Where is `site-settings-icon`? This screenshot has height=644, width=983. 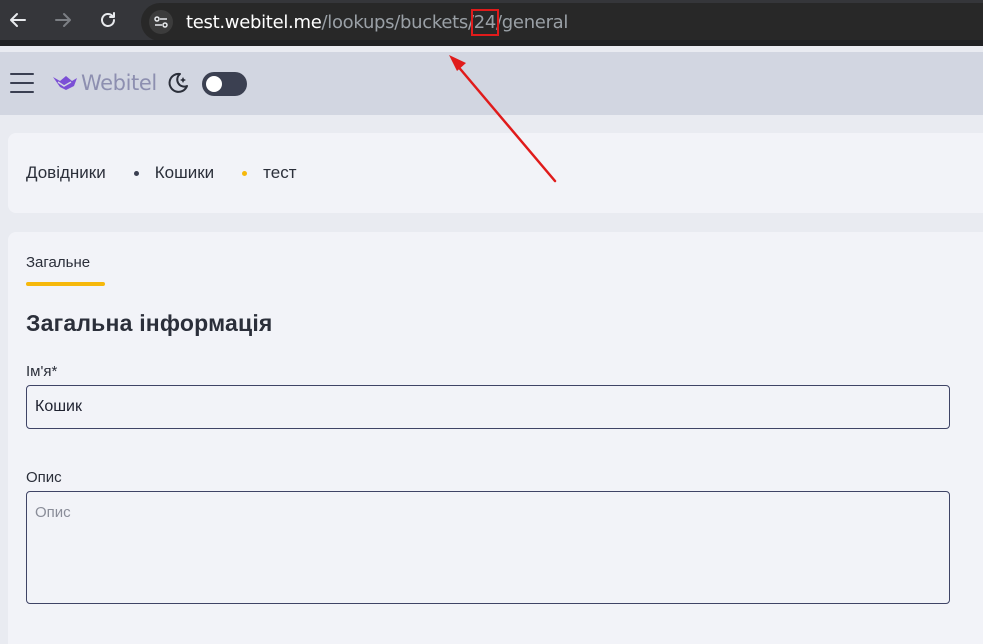
site-settings-icon is located at coordinates (161, 22).